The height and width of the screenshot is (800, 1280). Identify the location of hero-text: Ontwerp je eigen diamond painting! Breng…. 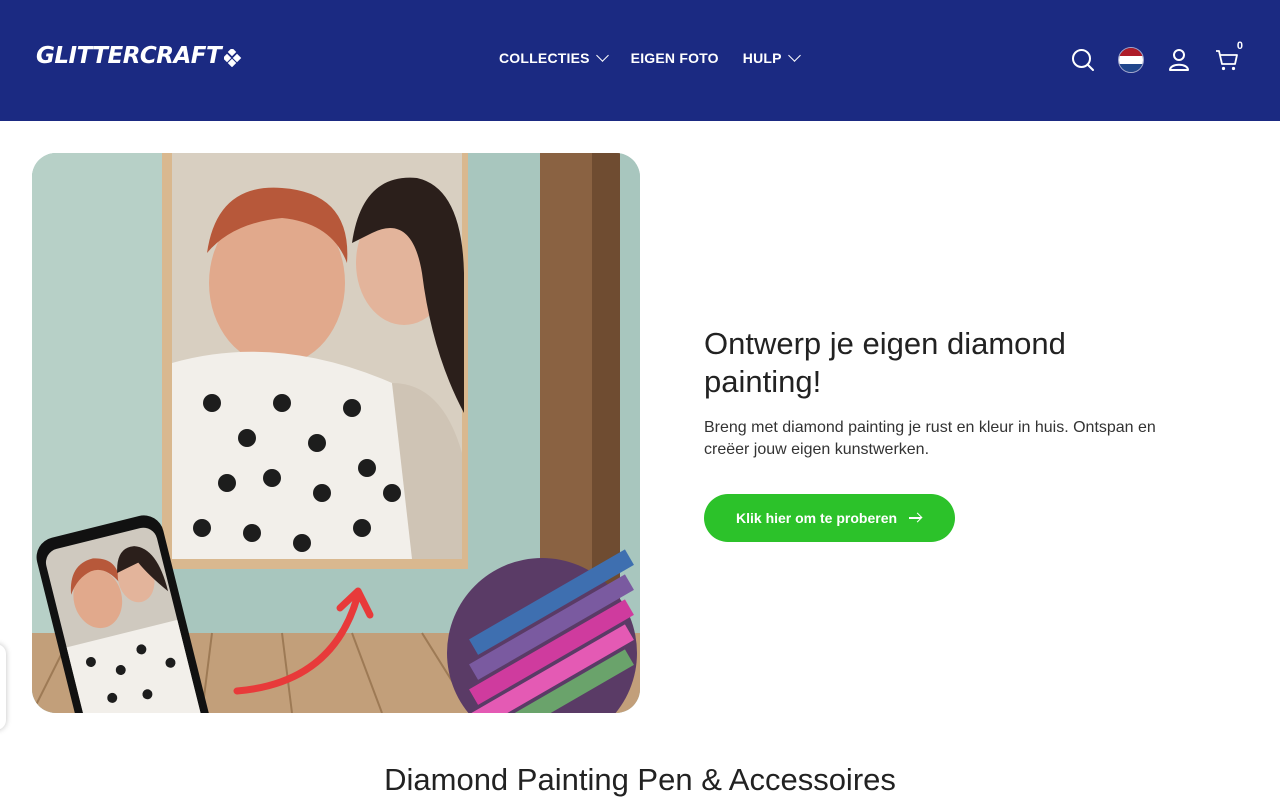
(944, 433).